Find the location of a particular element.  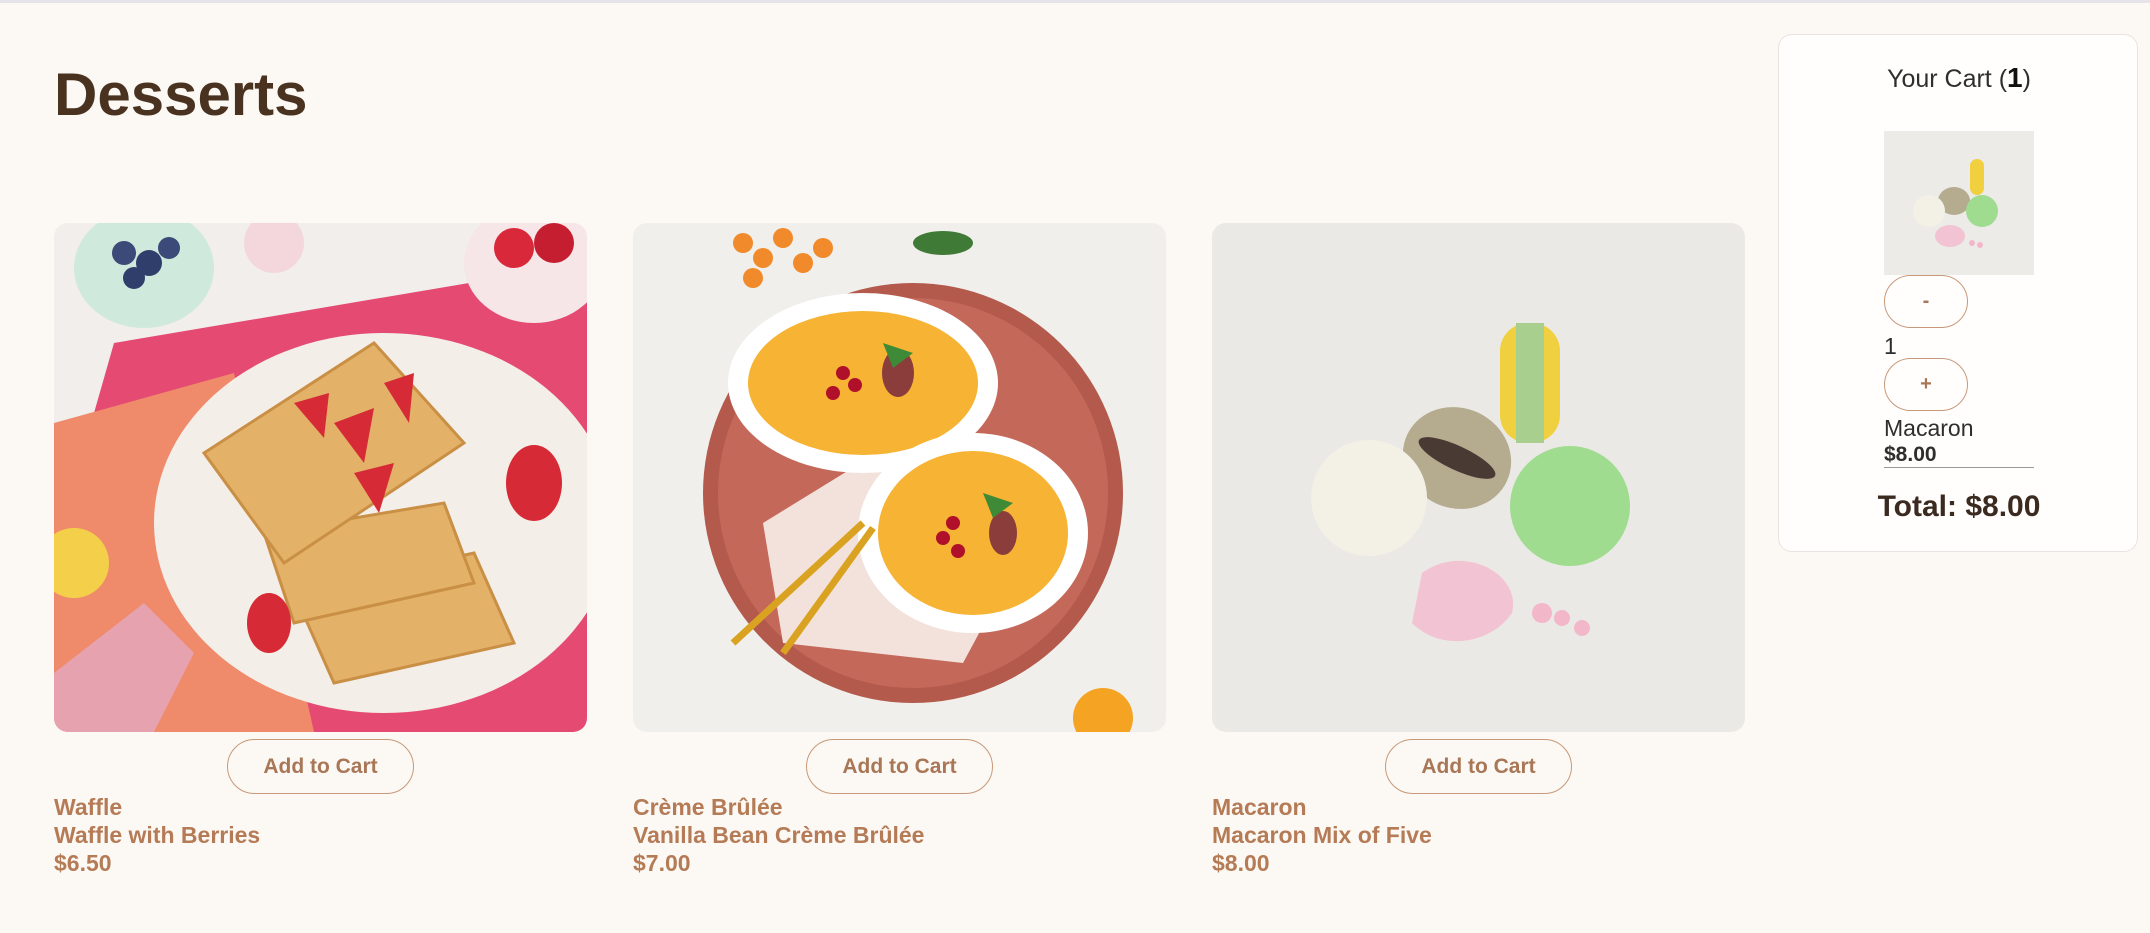

product-name: Macaron Mix of Five is located at coordinates (1322, 835).